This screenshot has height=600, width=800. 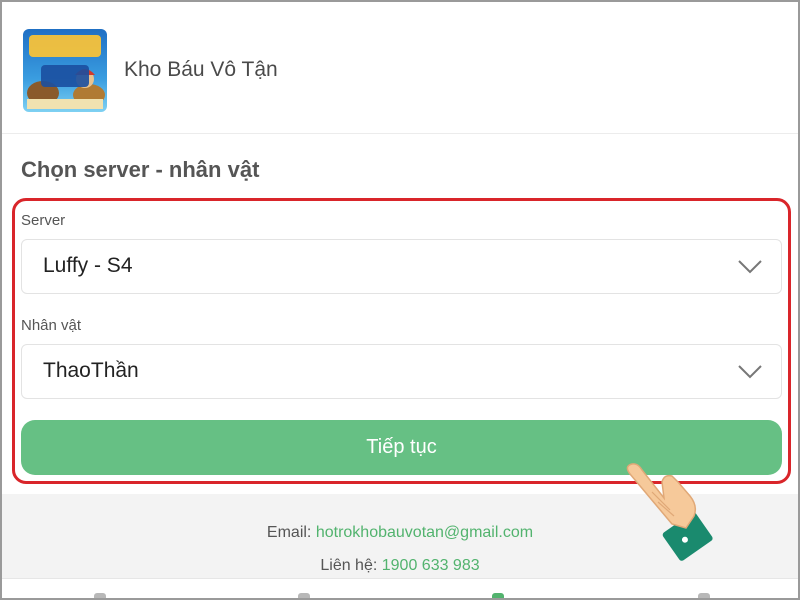 What do you see at coordinates (100, 596) in the screenshot?
I see `nav-home-icon` at bounding box center [100, 596].